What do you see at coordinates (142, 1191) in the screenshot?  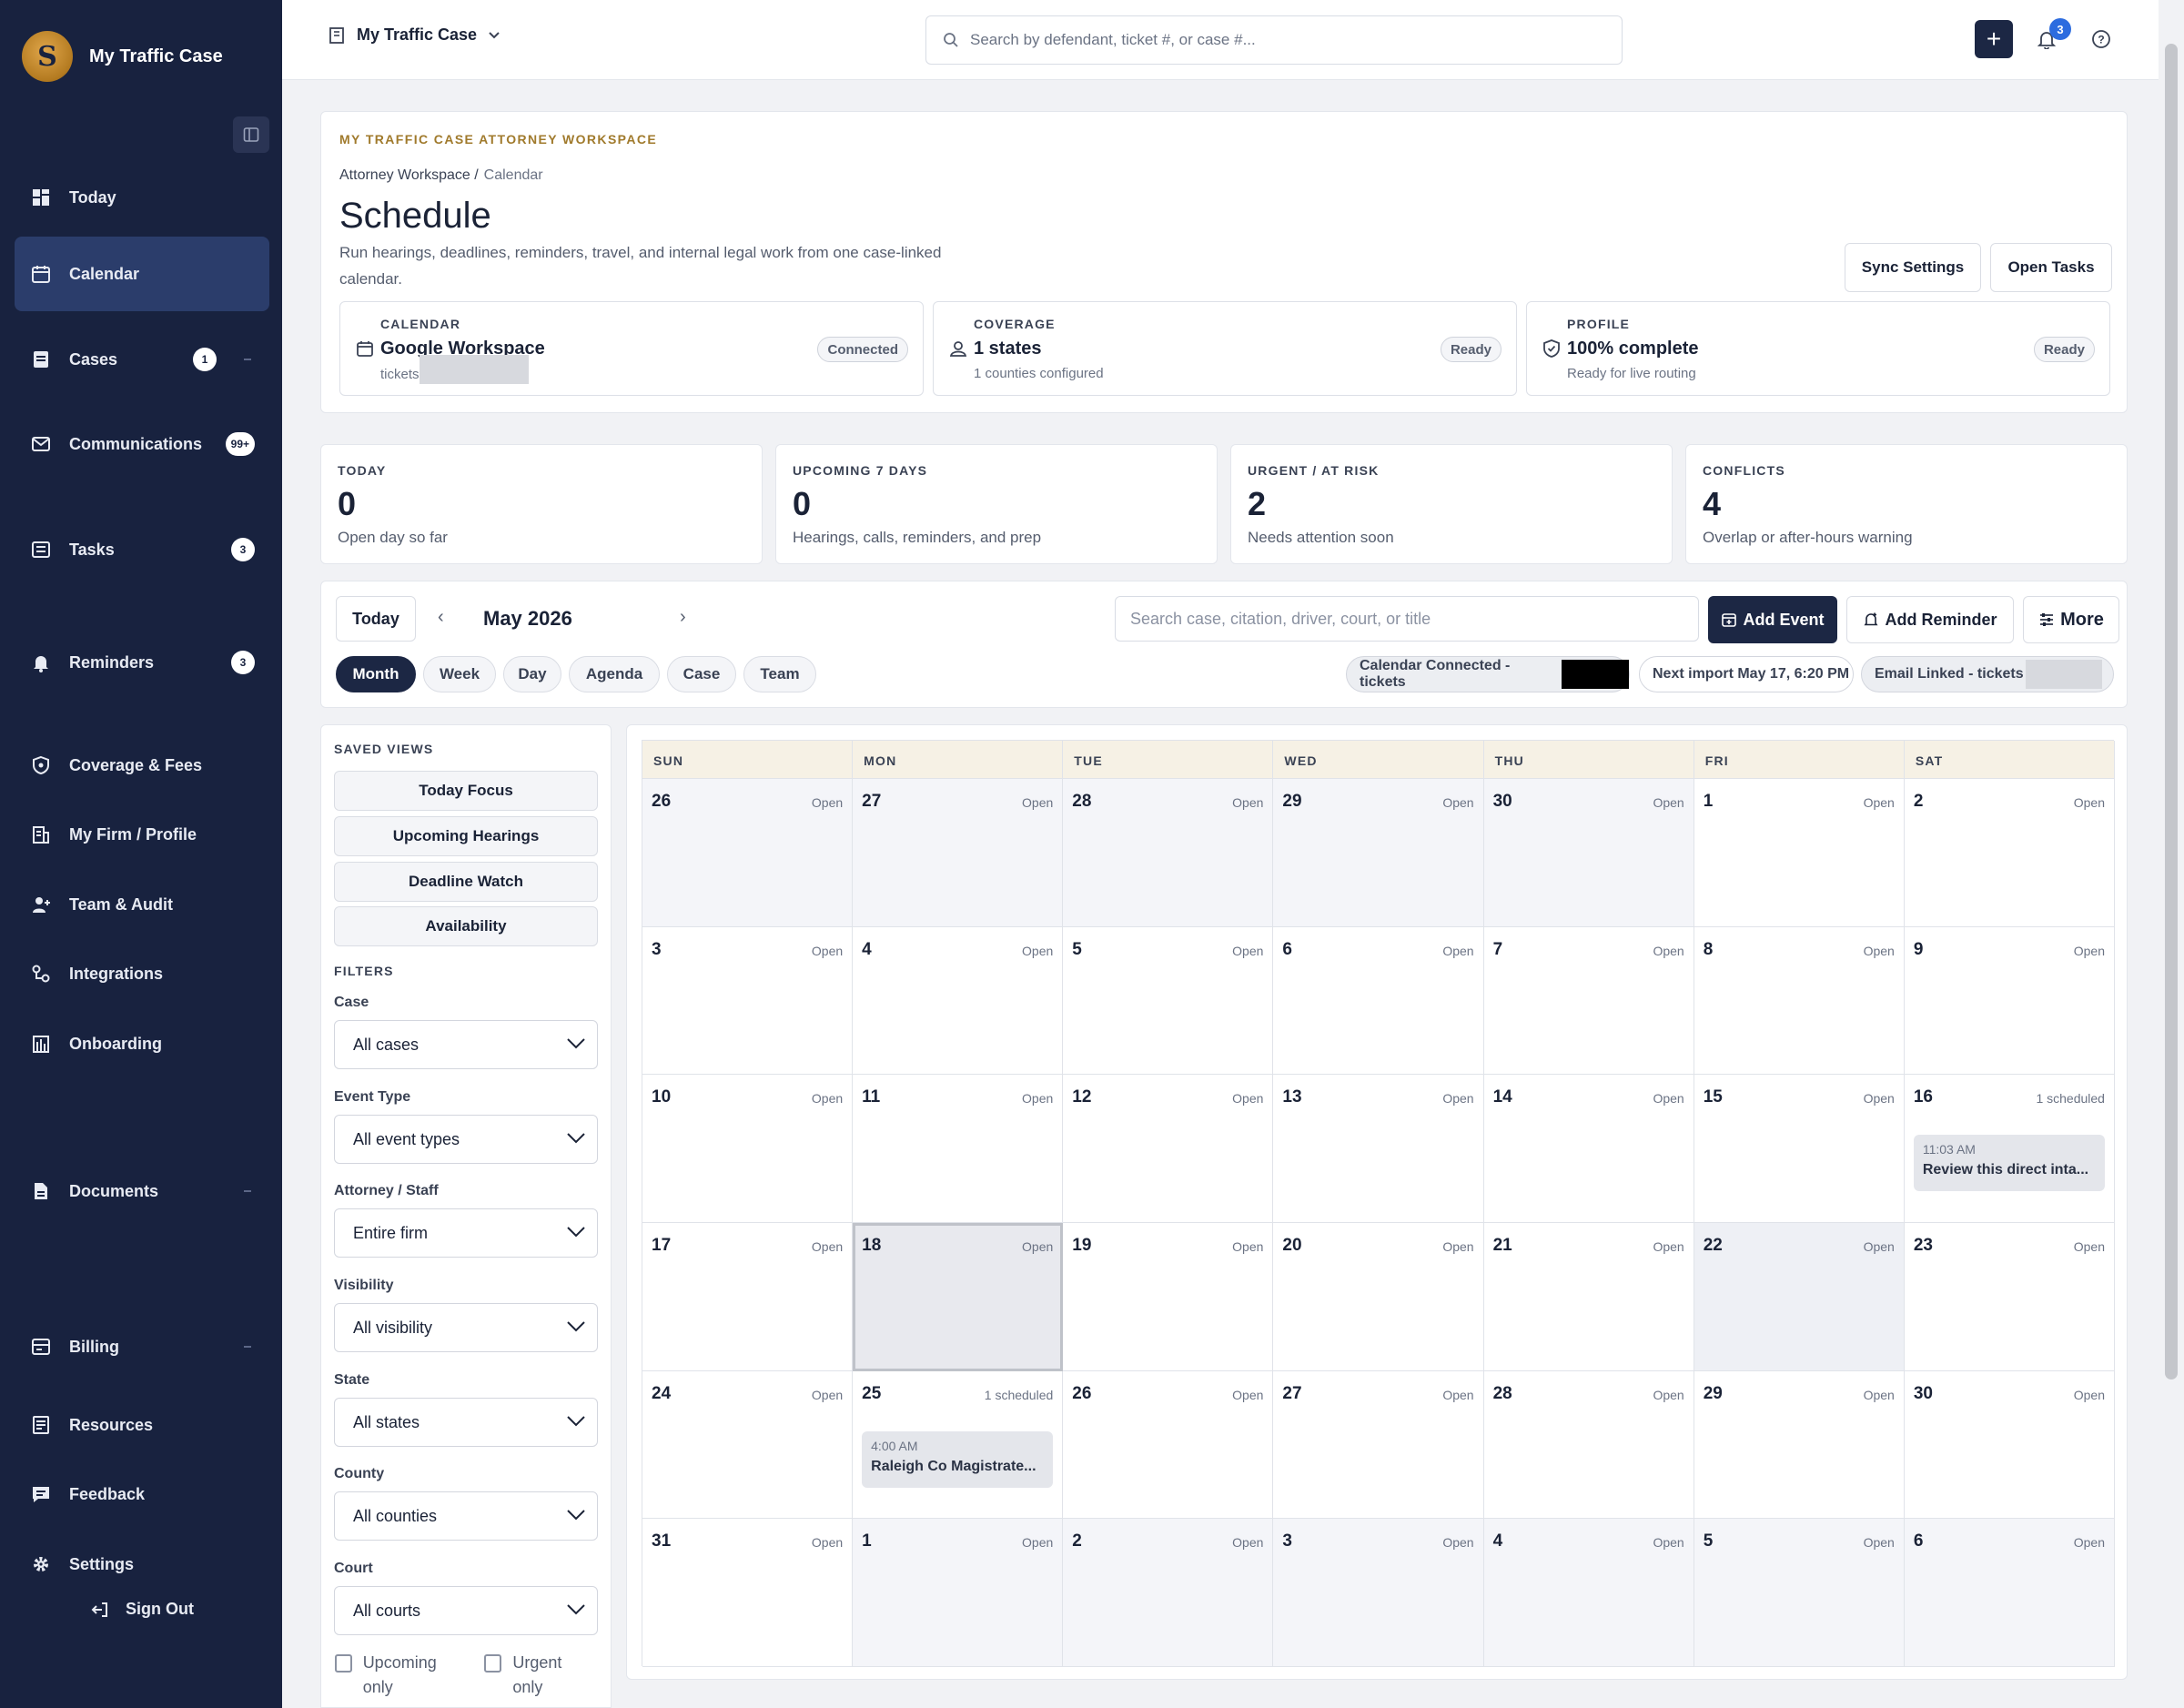 I see `sidebar-item-documents: Documents` at bounding box center [142, 1191].